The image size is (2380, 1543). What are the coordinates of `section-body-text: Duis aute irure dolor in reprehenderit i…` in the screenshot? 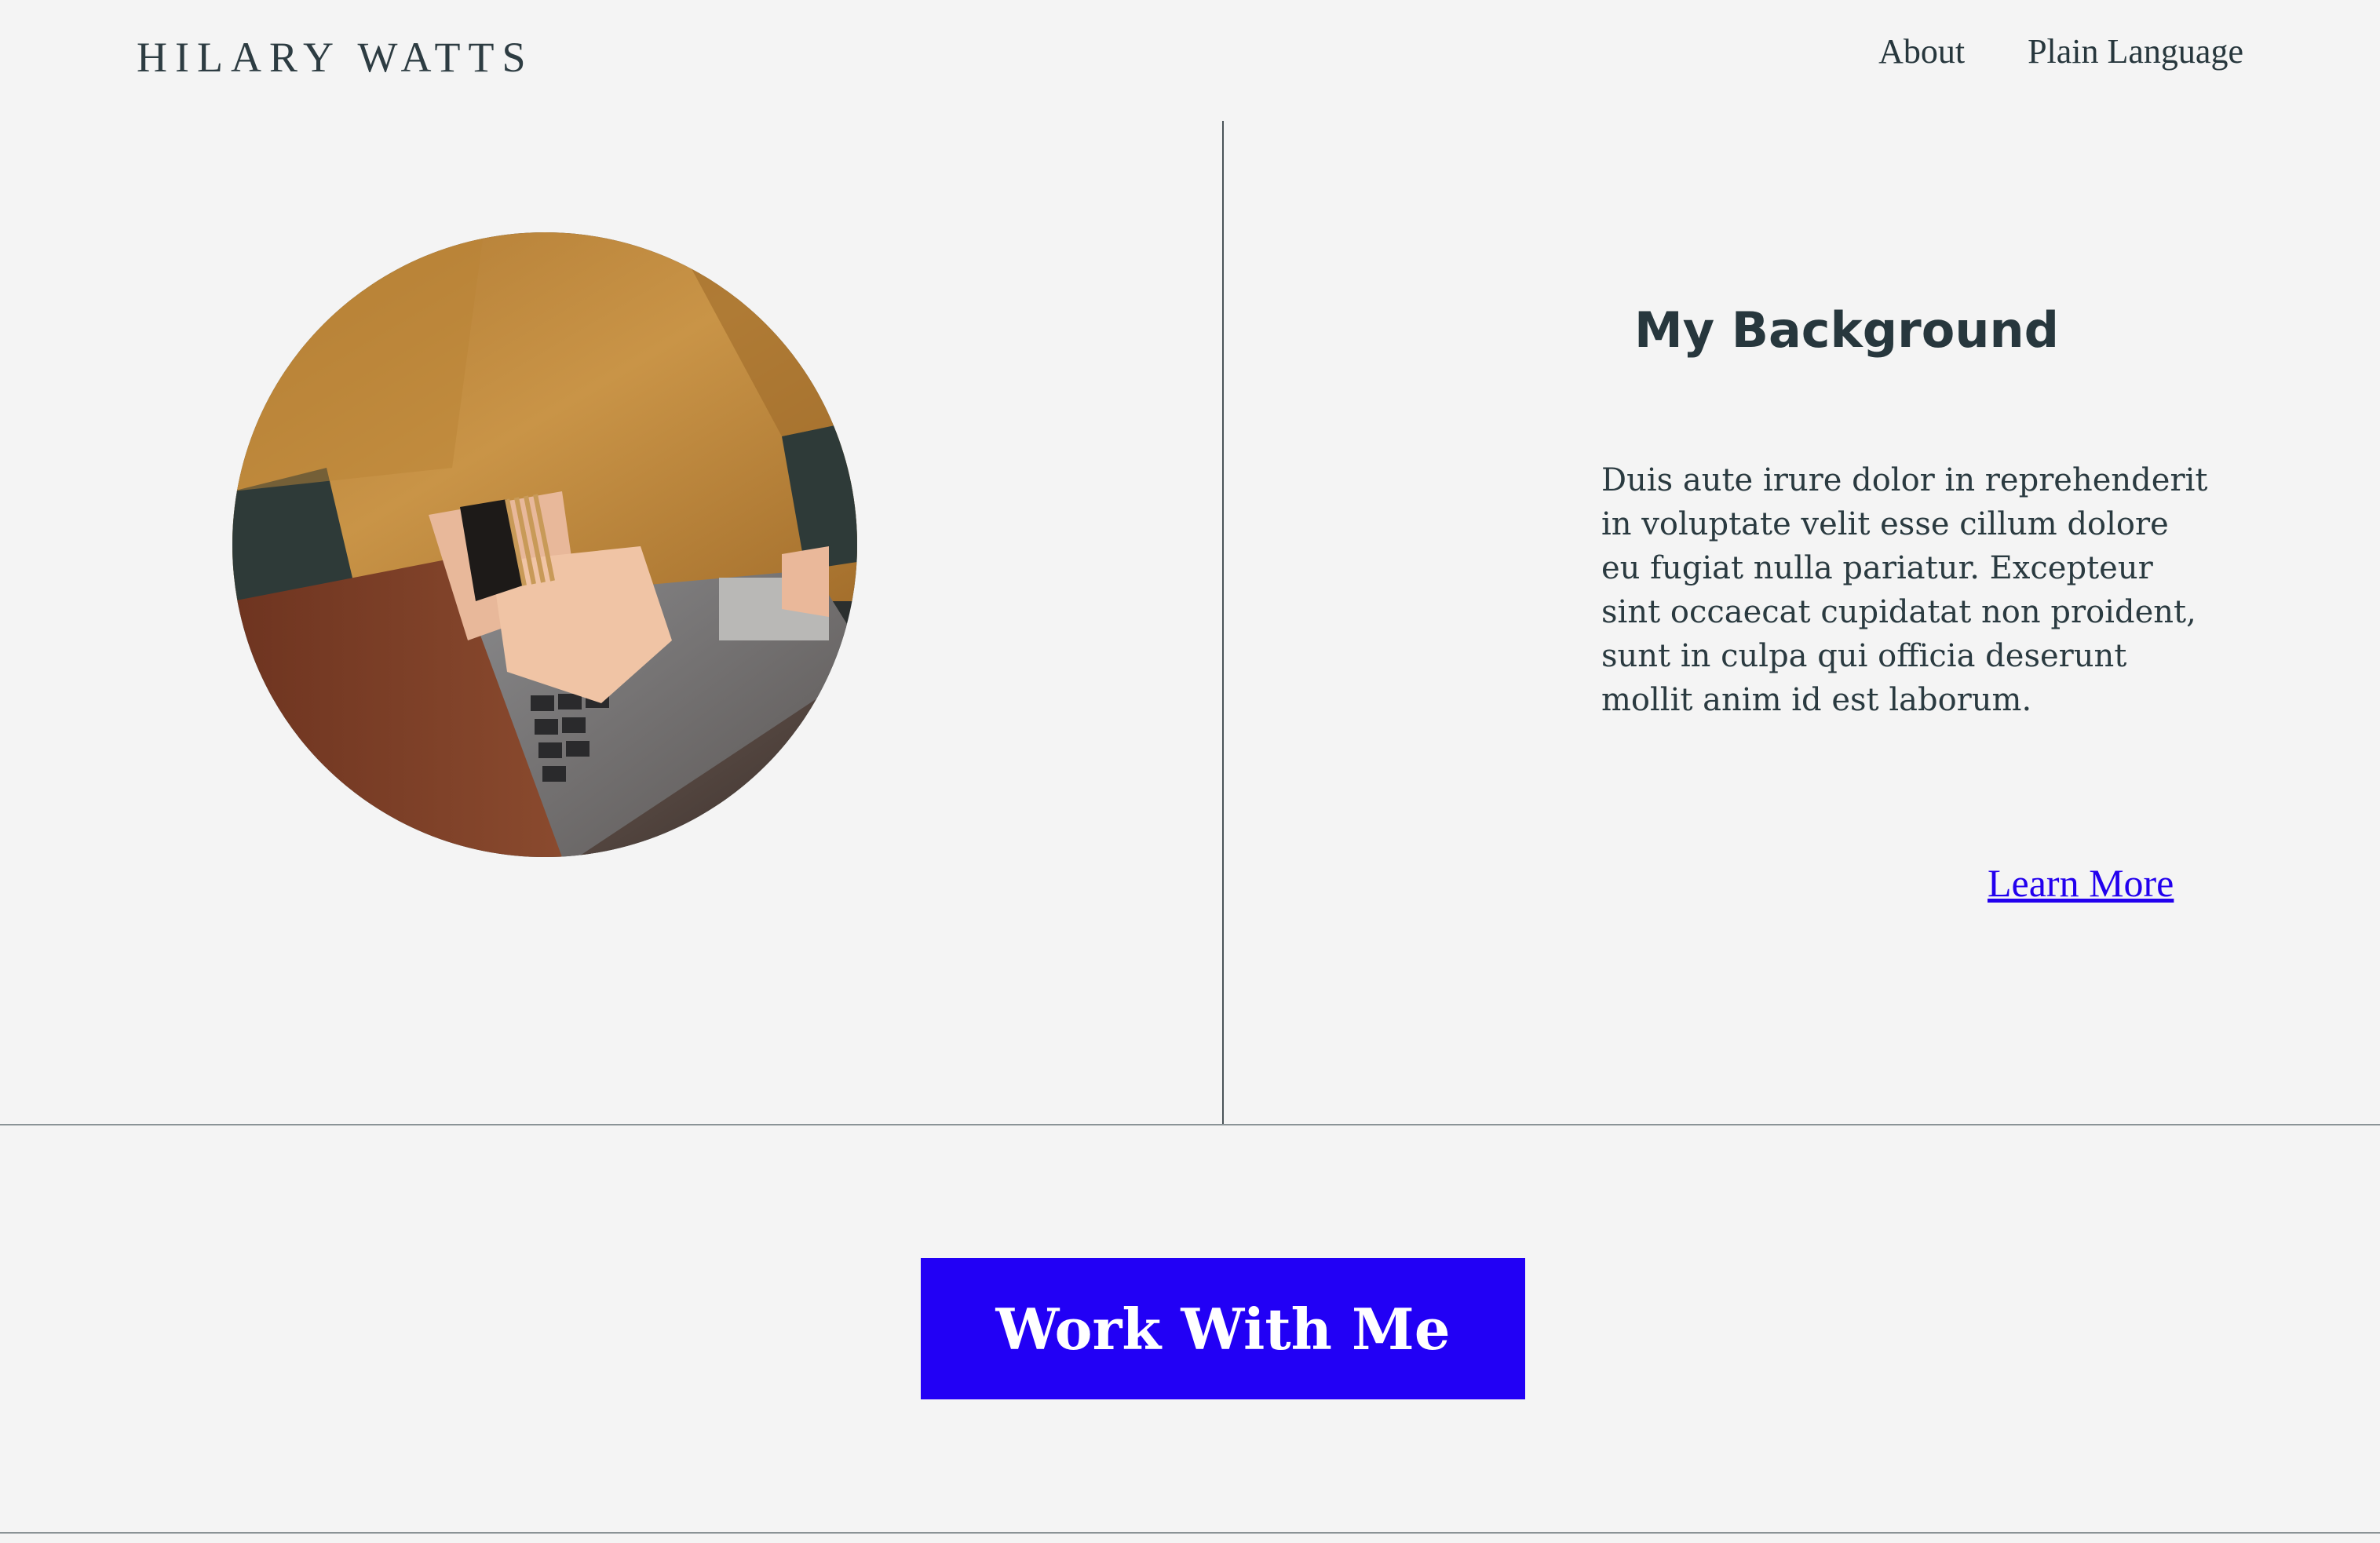 It's located at (1904, 590).